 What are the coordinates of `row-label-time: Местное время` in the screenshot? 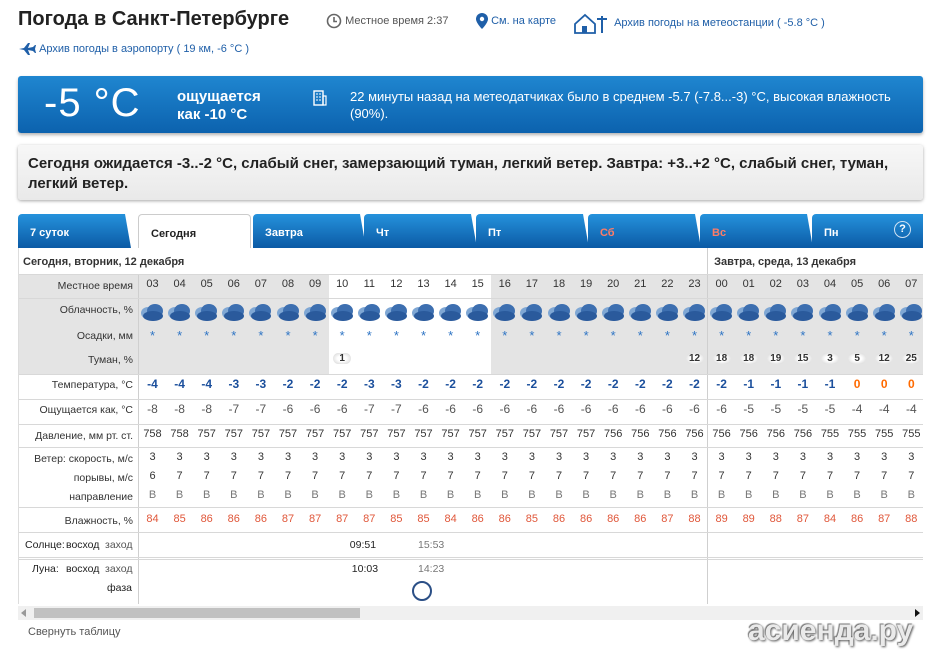 It's located at (95, 286).